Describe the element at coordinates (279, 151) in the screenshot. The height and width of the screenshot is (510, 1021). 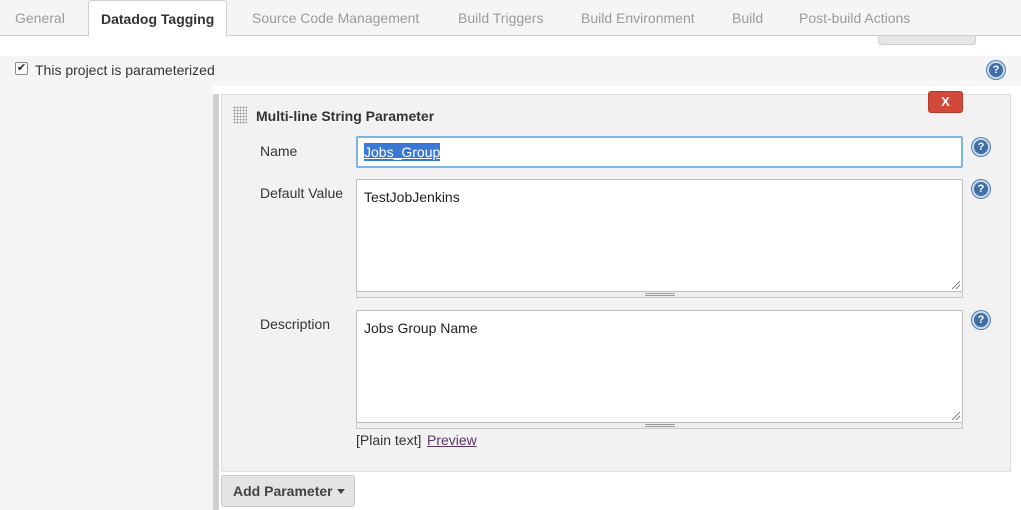
I see `name-label: Name` at that location.